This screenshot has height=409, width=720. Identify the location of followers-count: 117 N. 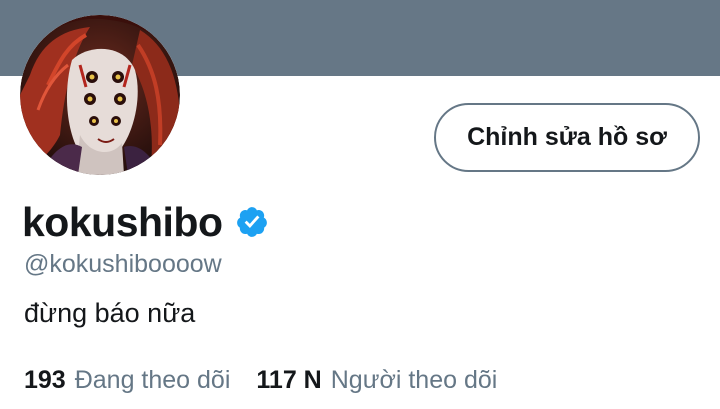
(289, 380).